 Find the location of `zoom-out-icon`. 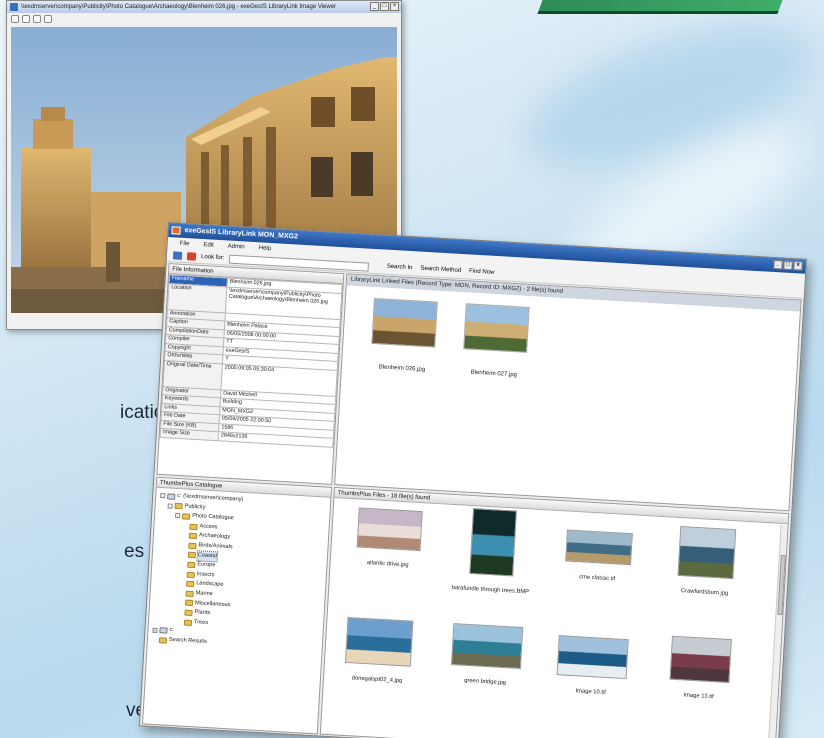

zoom-out-icon is located at coordinates (15, 19).